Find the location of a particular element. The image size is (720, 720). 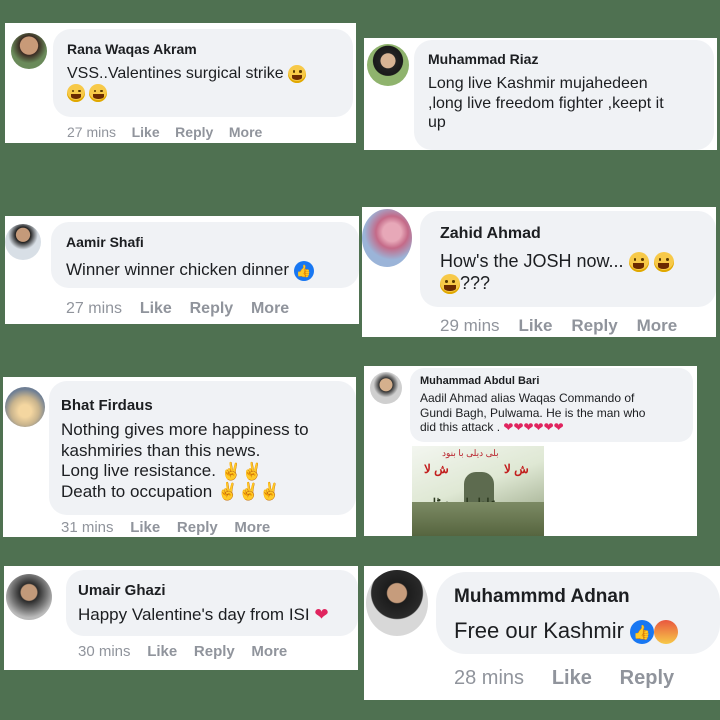

comment-author: Zahid Ahmad is located at coordinates (490, 234).